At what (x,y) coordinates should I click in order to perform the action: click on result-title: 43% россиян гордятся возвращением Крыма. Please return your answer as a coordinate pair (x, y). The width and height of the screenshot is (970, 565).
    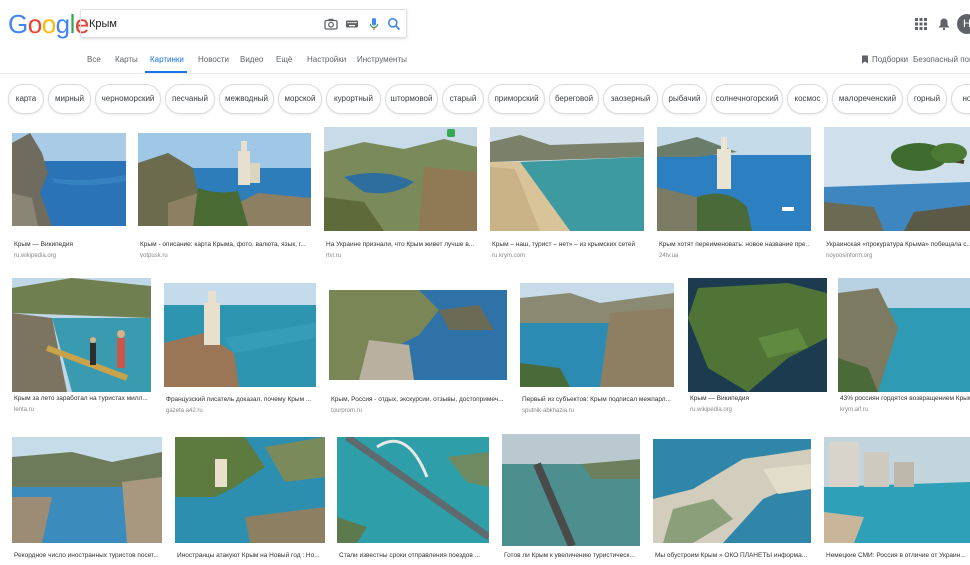
    Looking at the image, I should click on (905, 398).